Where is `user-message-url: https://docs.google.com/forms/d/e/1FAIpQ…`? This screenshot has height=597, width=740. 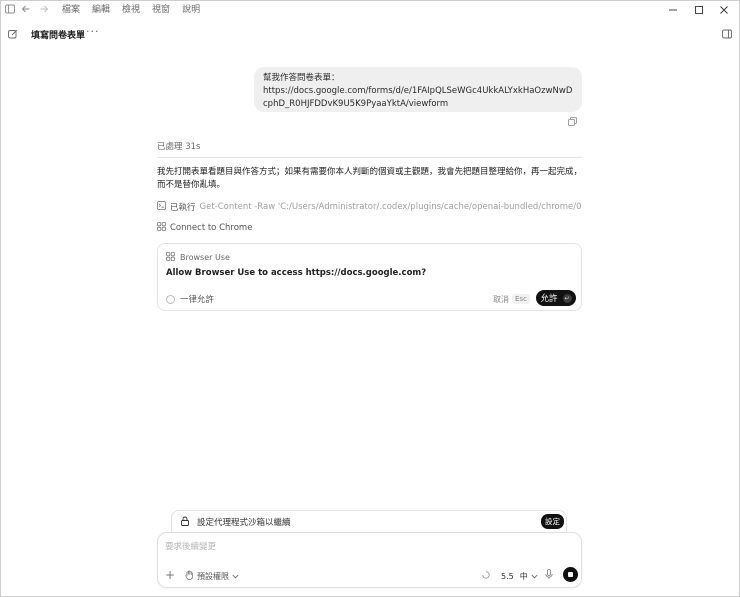 user-message-url: https://docs.google.com/forms/d/e/1FAIpQ… is located at coordinates (418, 98).